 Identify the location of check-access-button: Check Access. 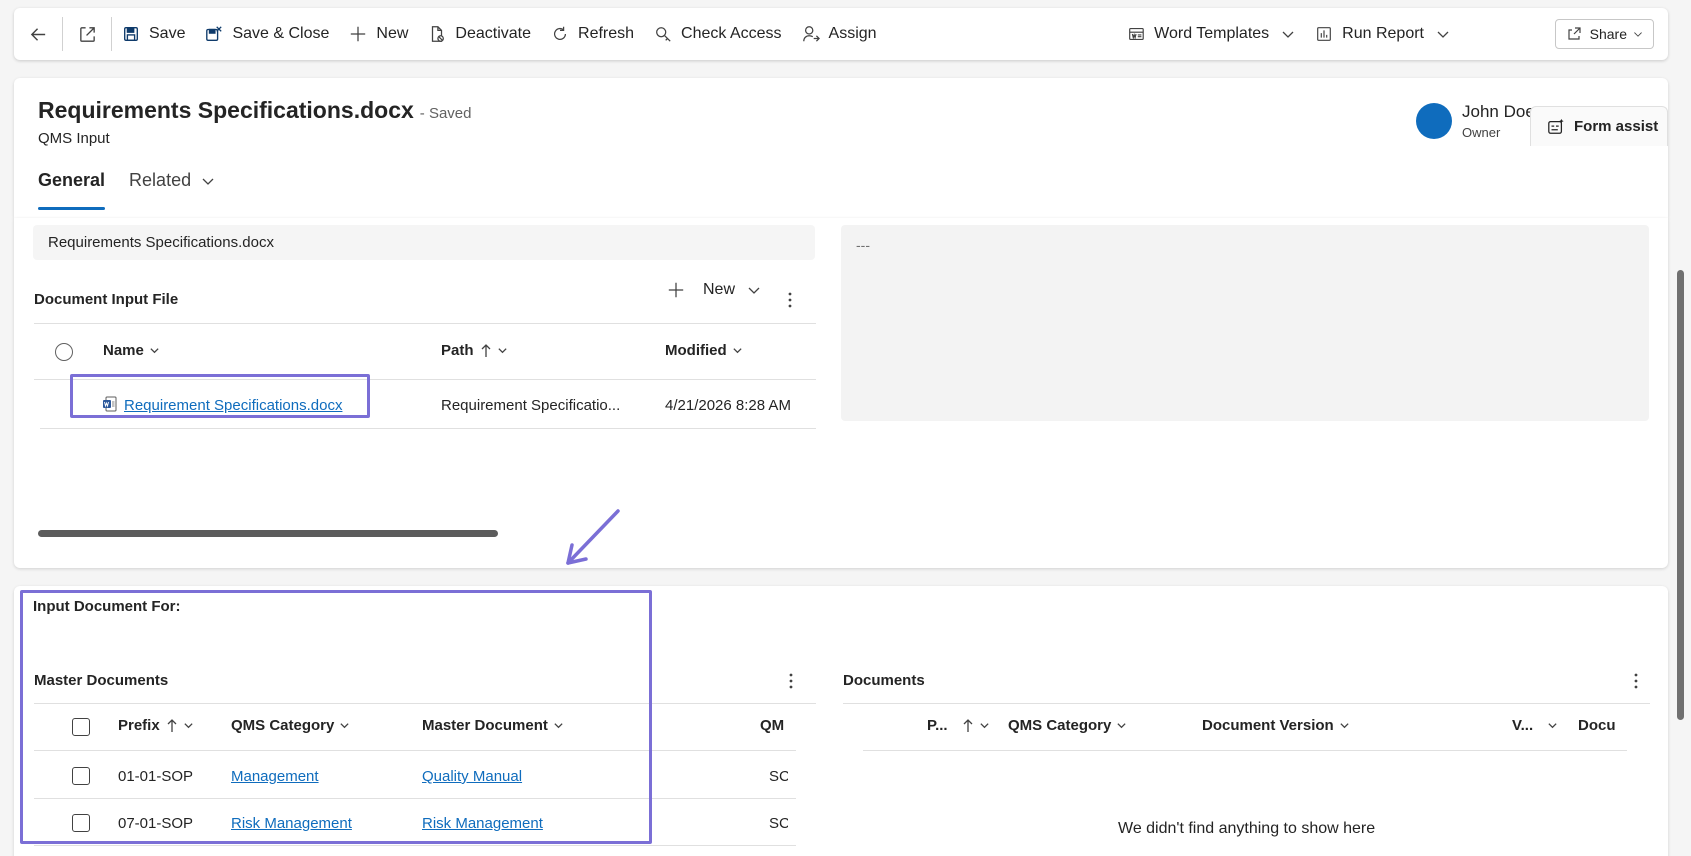
(717, 34).